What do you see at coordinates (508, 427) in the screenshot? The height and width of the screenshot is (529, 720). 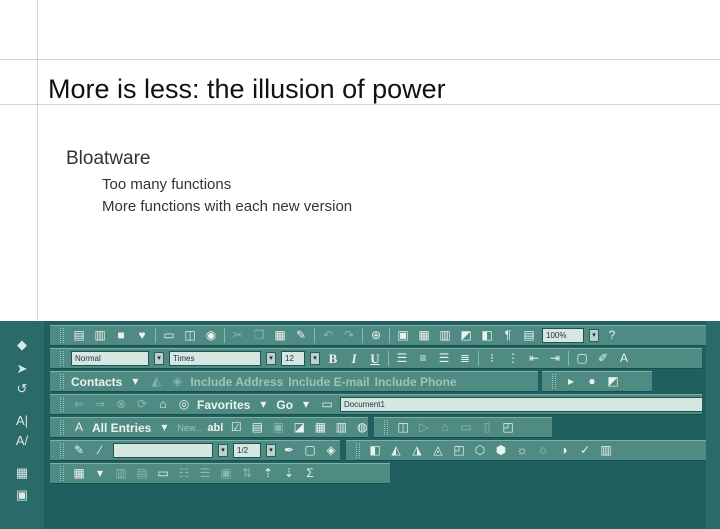 I see `frame-properties-icon: ◰` at bounding box center [508, 427].